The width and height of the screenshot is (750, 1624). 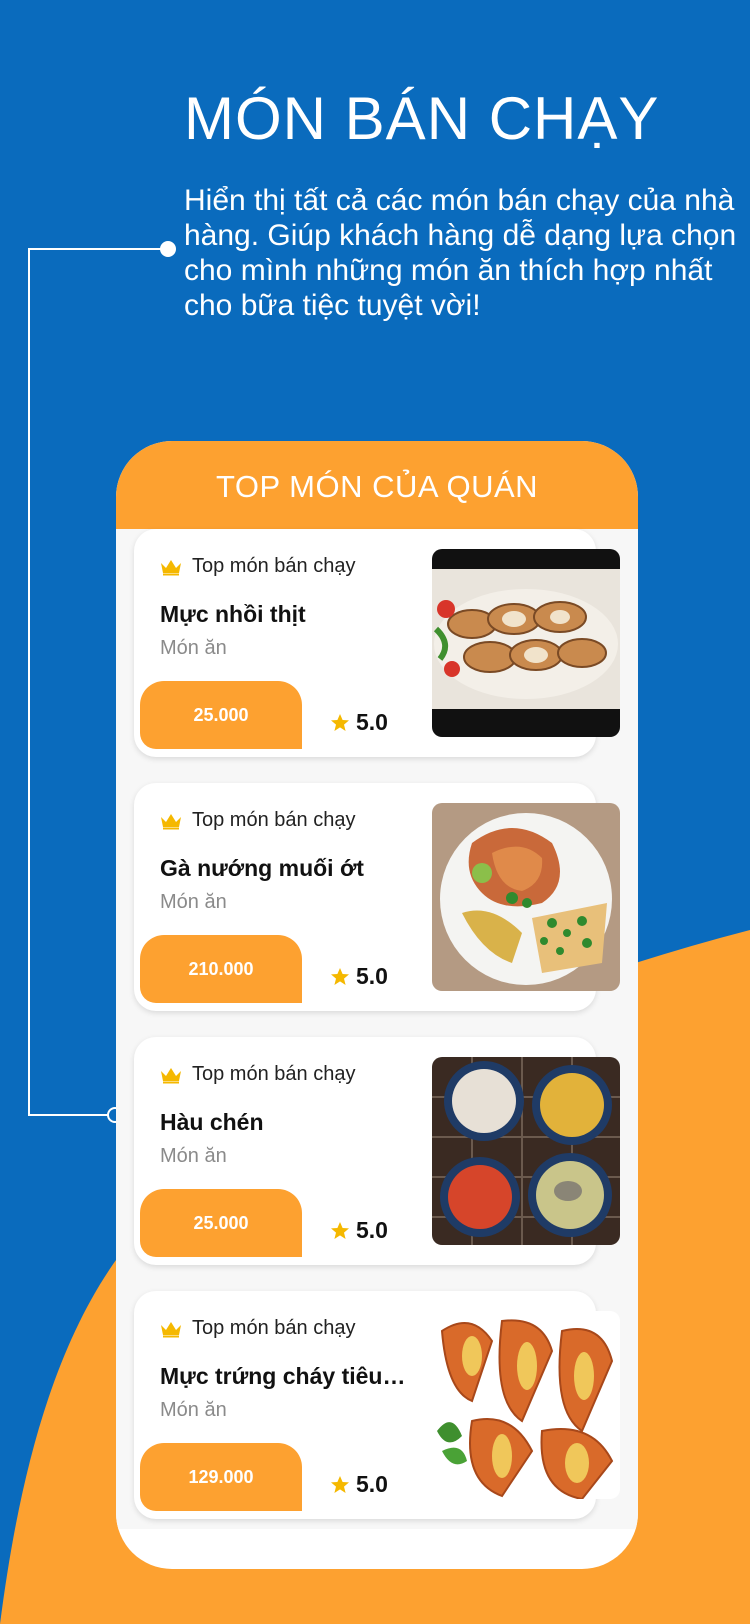 I want to click on stuffed-squid-image, so click(x=526, y=643).